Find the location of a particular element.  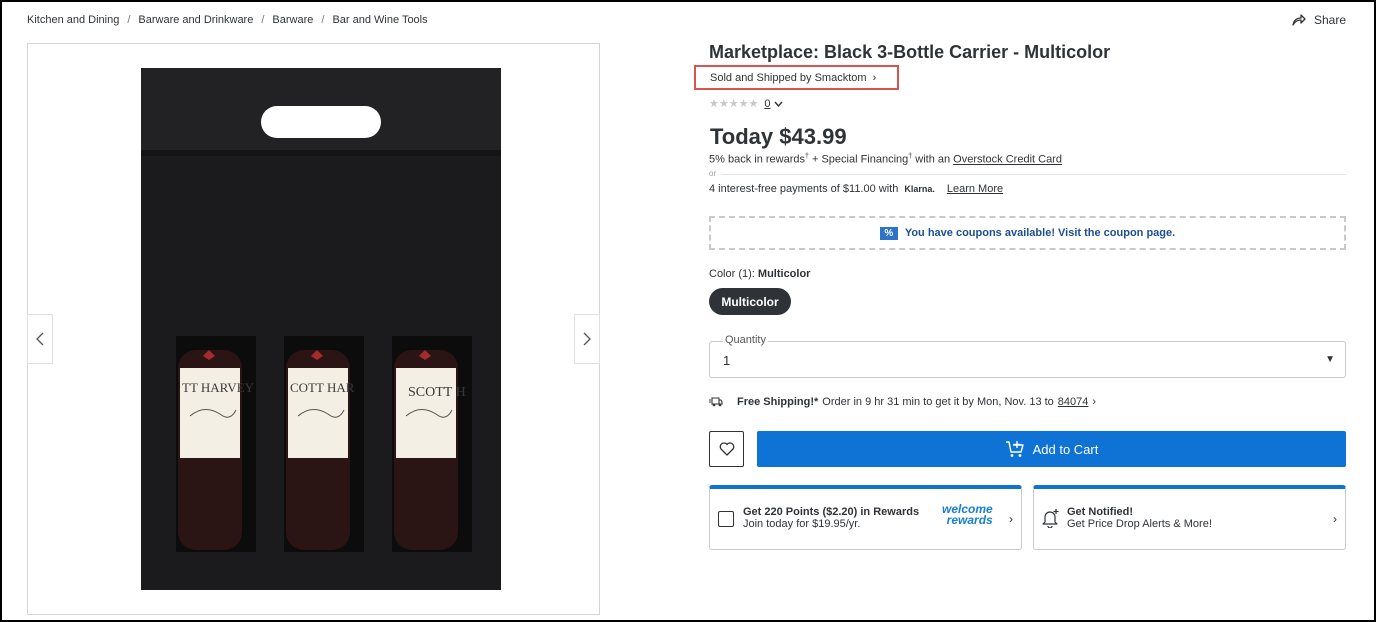

klarna-text: 4 interest-free payments of $11.00 with is located at coordinates (804, 189).